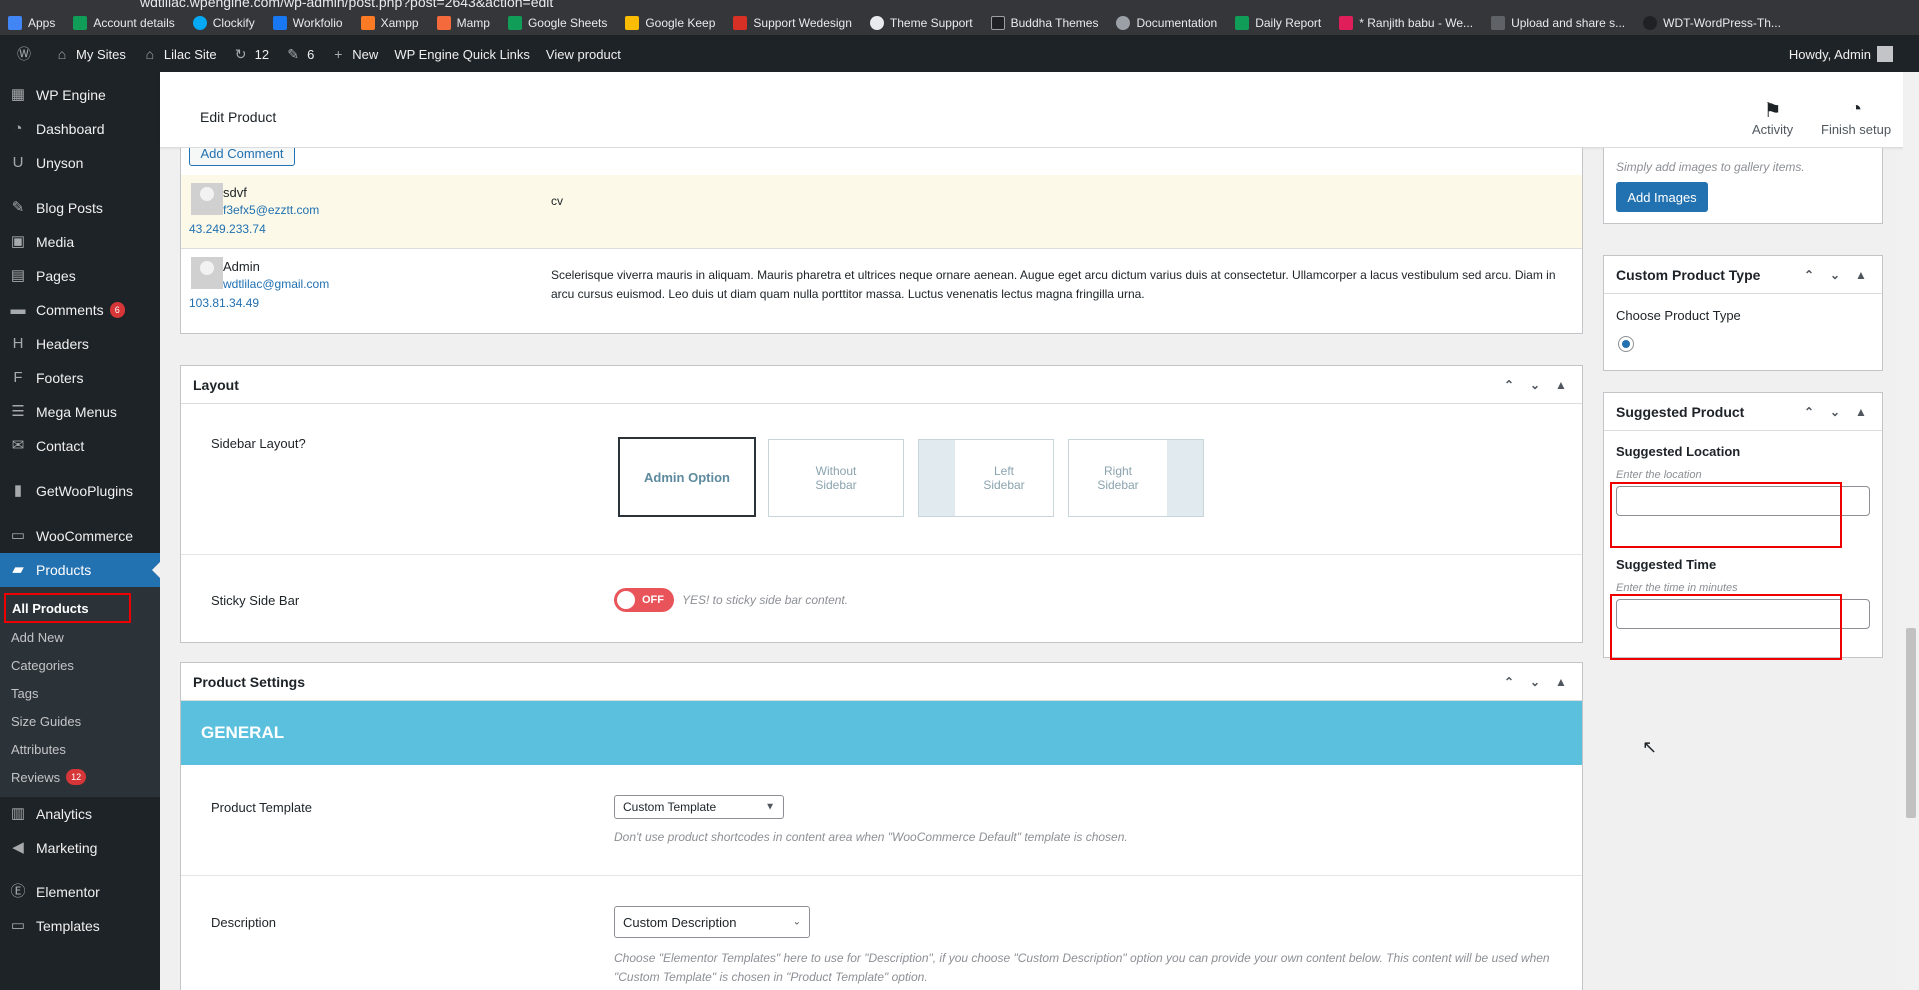 The height and width of the screenshot is (990, 1919). I want to click on bookmark: Xampp, so click(389, 22).